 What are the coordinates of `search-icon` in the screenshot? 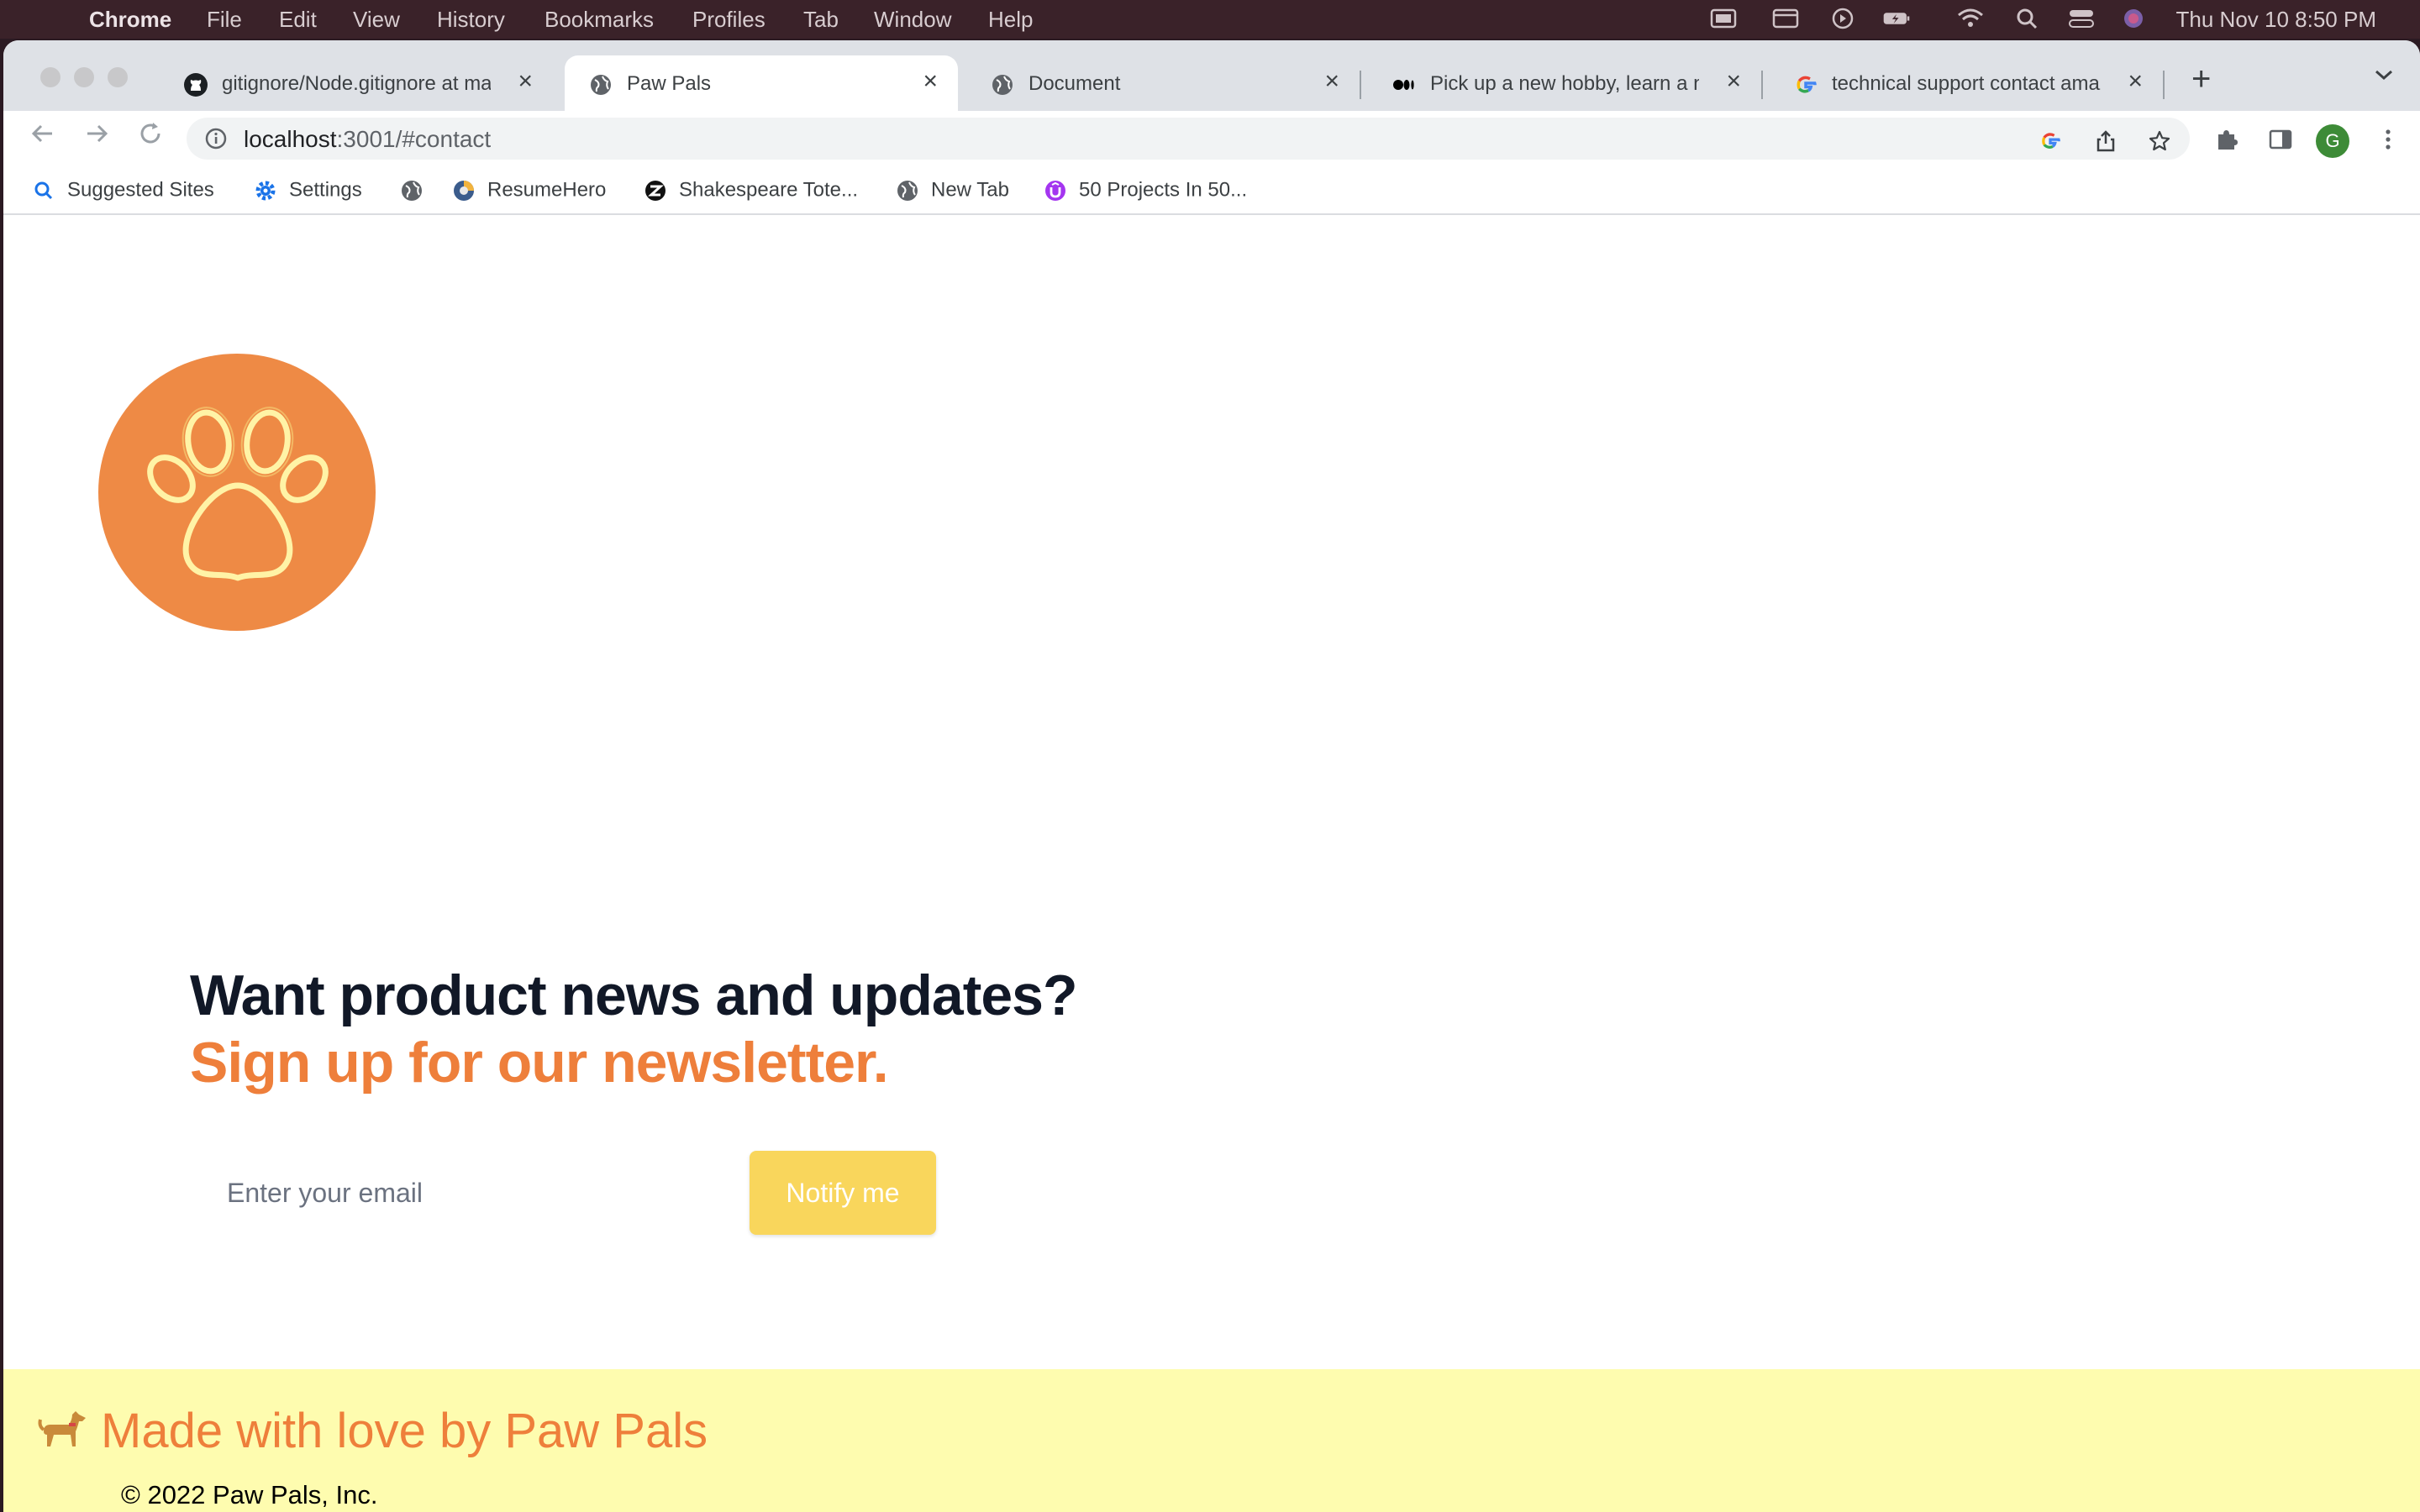 It's located at (43, 190).